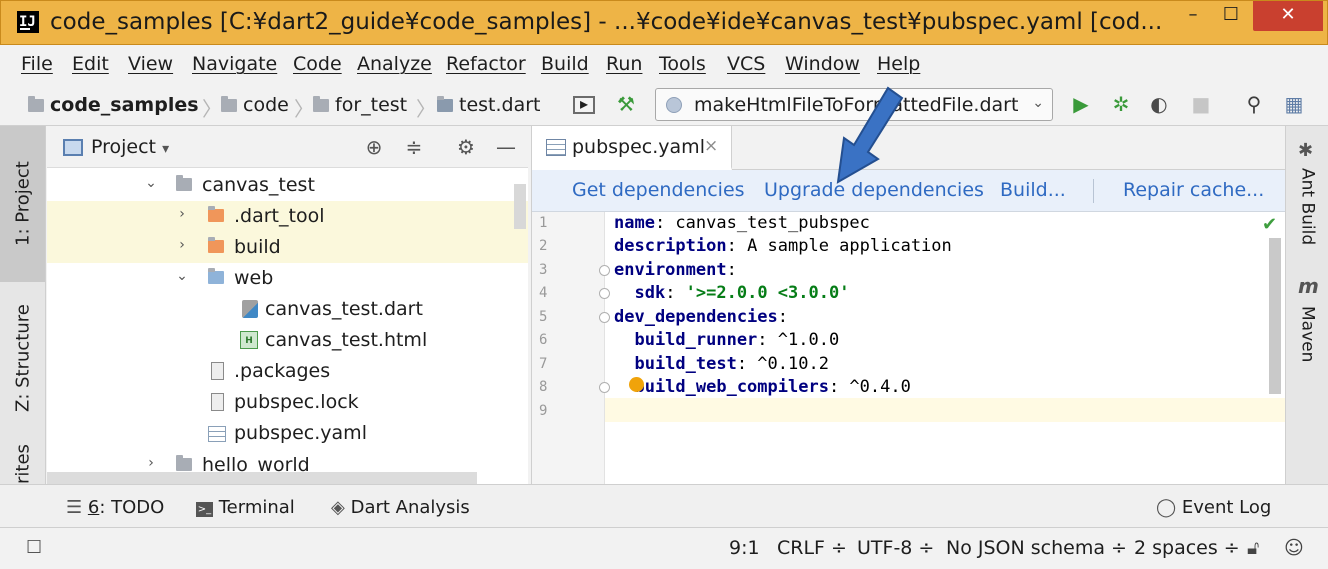 This screenshot has height=569, width=1328. I want to click on event-log-tool-button: ◯ Event Log, so click(1213, 507).